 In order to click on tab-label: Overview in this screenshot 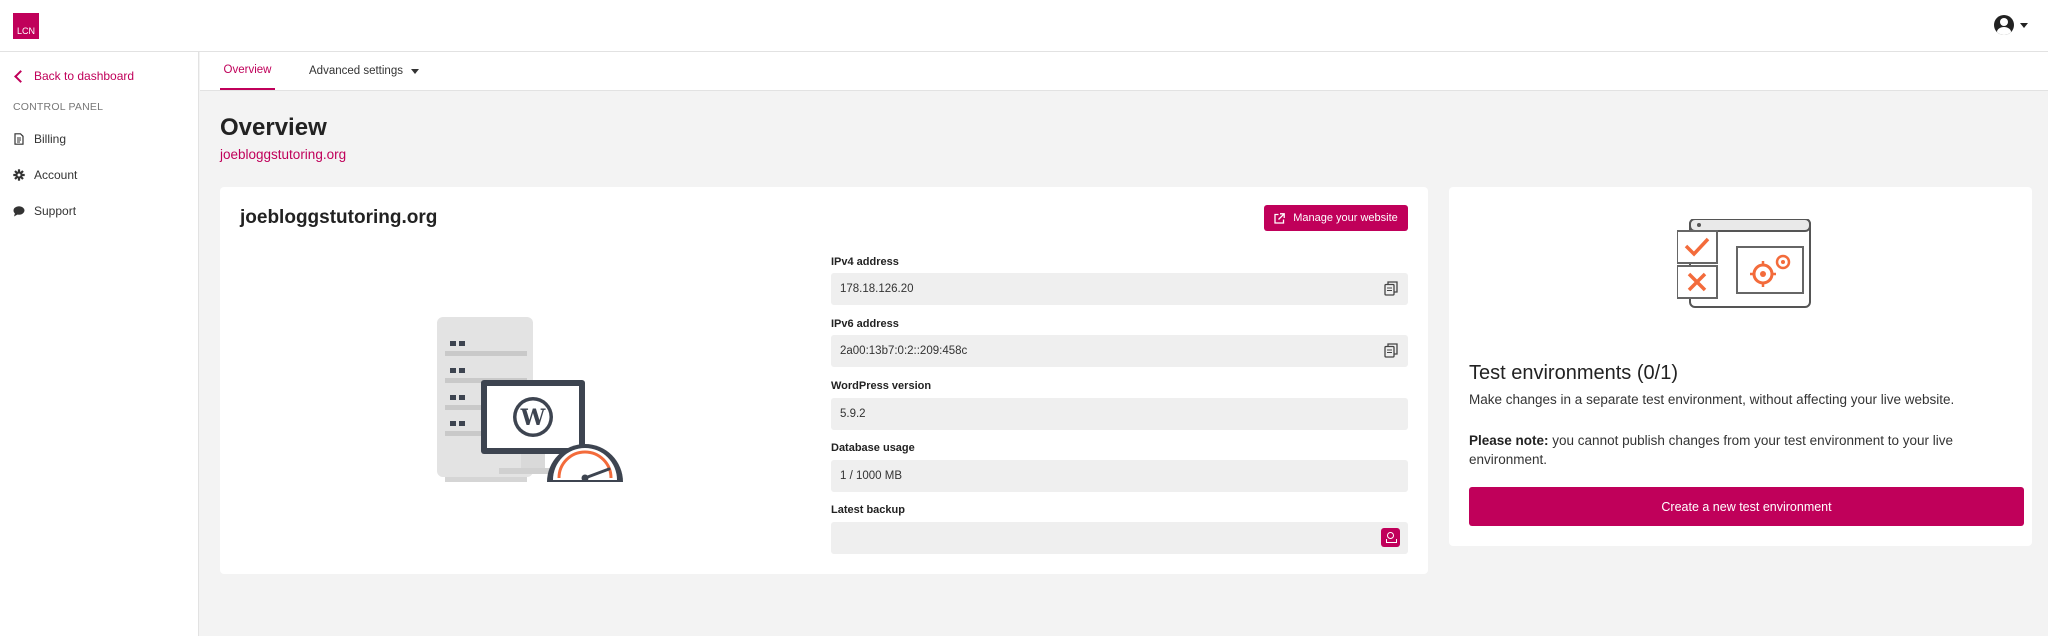, I will do `click(247, 70)`.